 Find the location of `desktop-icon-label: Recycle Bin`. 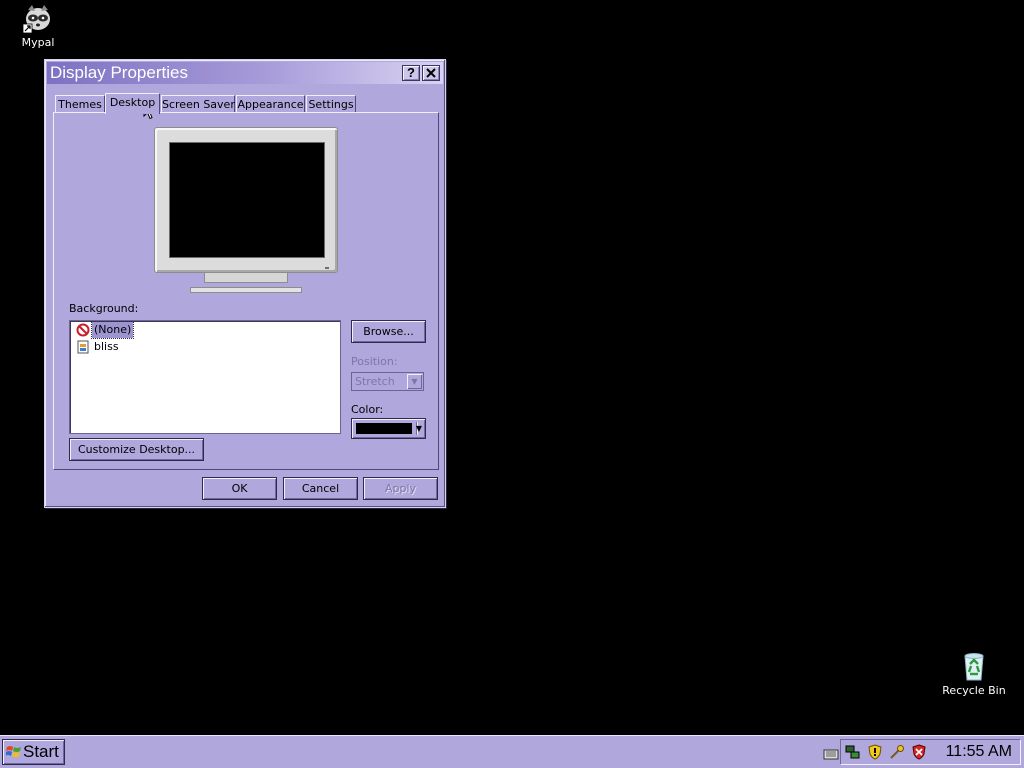

desktop-icon-label: Recycle Bin is located at coordinates (974, 690).